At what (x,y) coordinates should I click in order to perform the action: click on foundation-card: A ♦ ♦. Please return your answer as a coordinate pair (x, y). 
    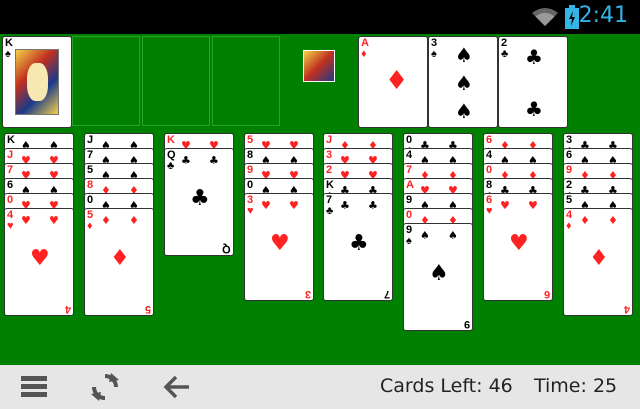
    Looking at the image, I should click on (393, 82).